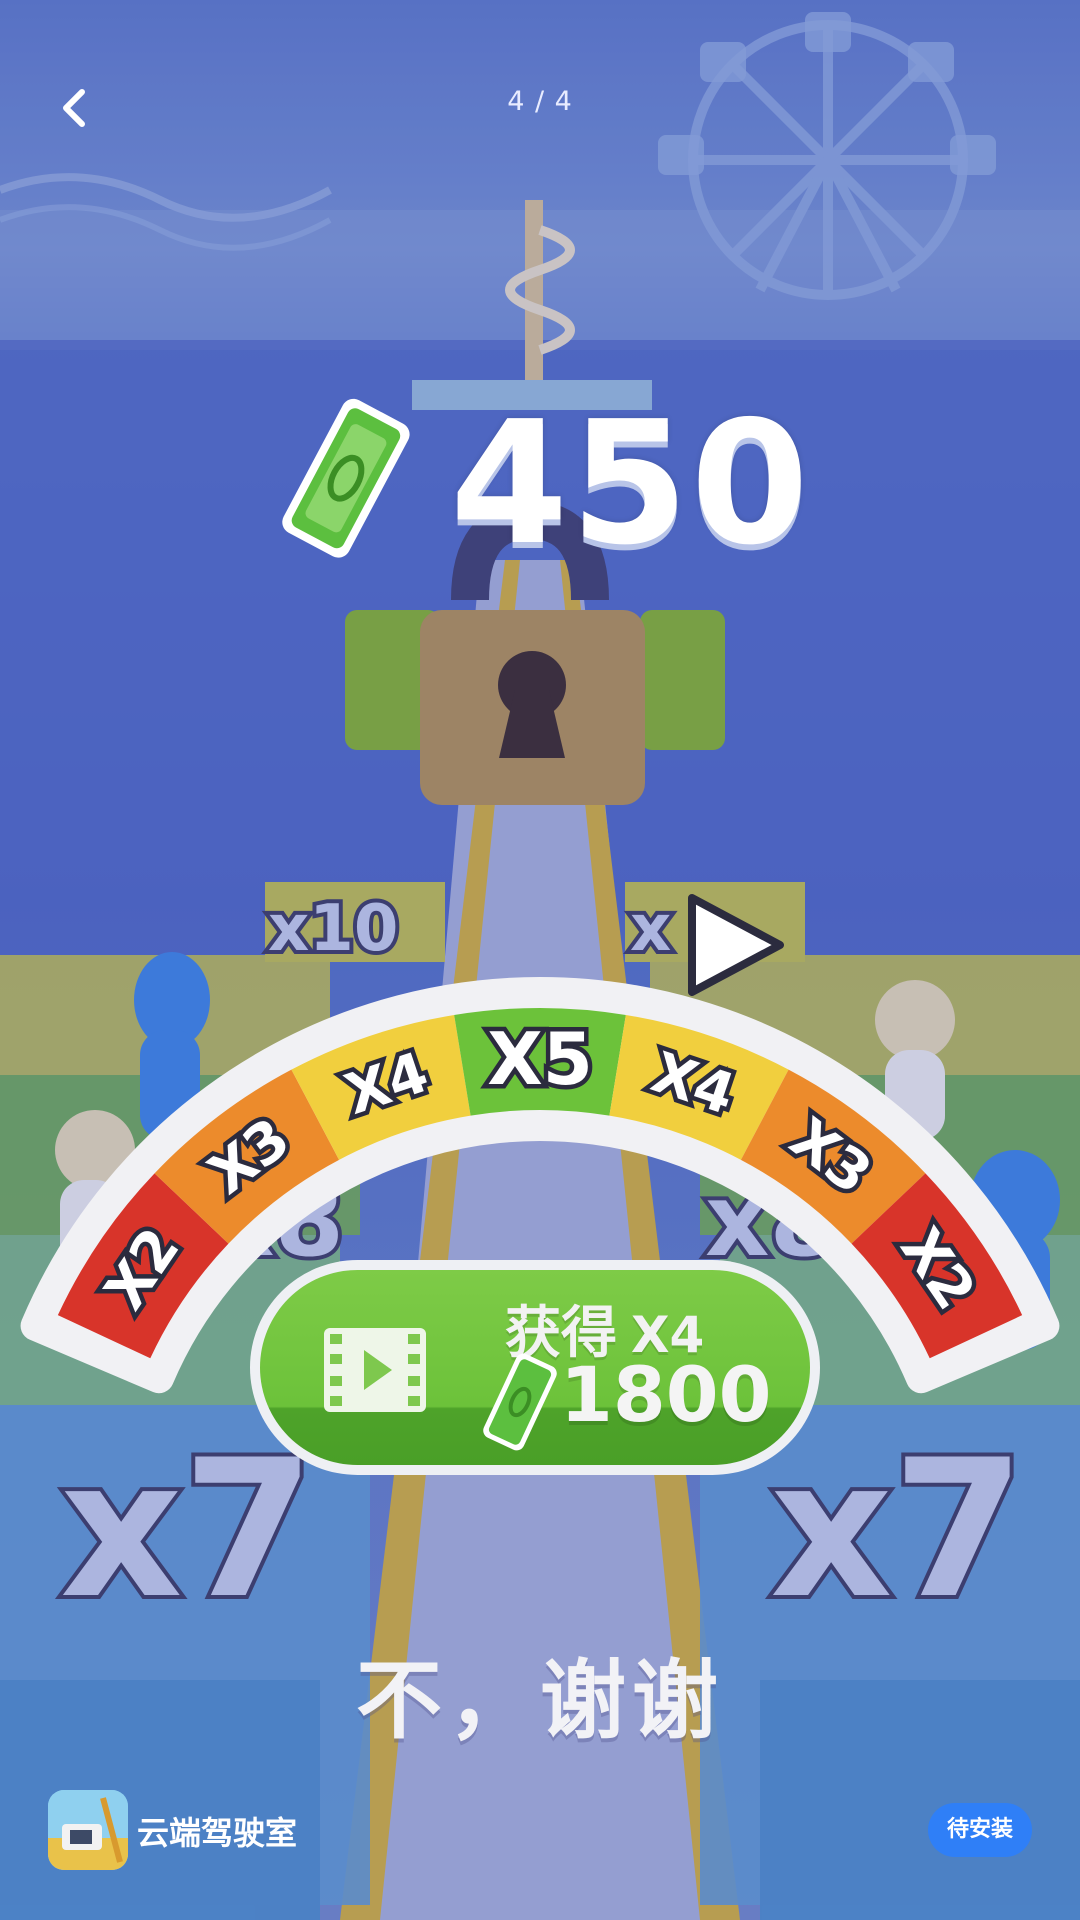 Image resolution: width=1080 pixels, height=1920 pixels. Describe the element at coordinates (375, 1370) in the screenshot. I see `video-ad-icon` at that location.